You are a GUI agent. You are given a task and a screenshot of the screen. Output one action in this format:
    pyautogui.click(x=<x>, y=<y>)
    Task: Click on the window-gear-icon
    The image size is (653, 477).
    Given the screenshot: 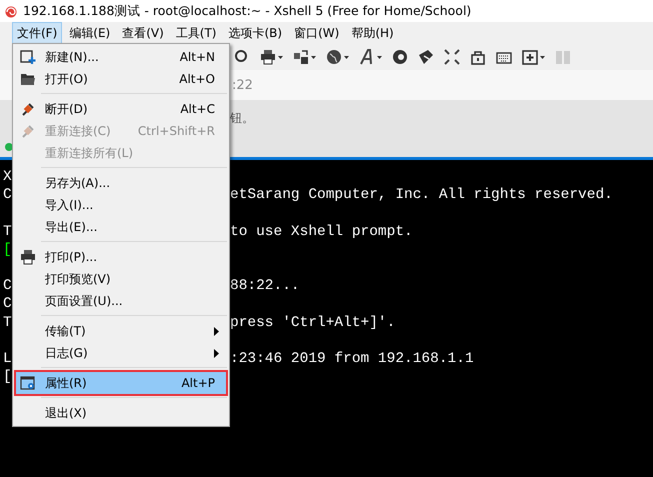 What is the action you would take?
    pyautogui.click(x=28, y=383)
    